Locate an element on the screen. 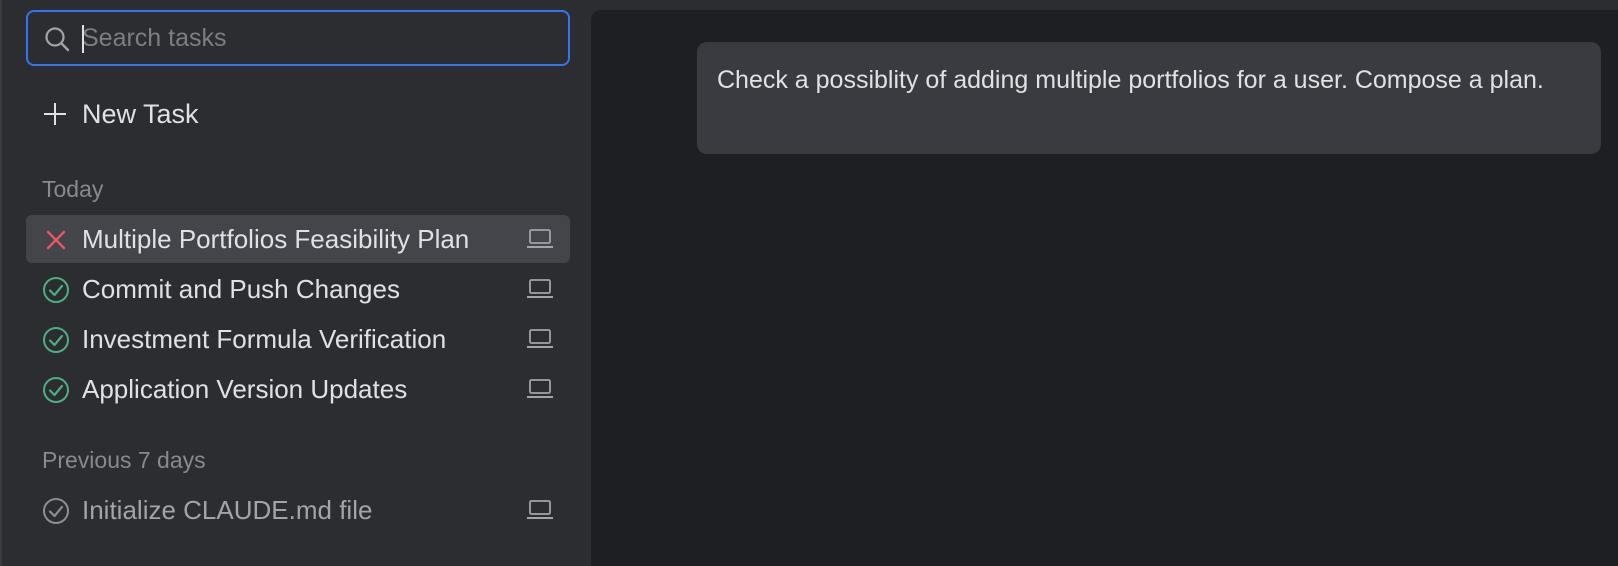 This screenshot has height=566, width=1618. task-row: Investment Formula Verification is located at coordinates (298, 339).